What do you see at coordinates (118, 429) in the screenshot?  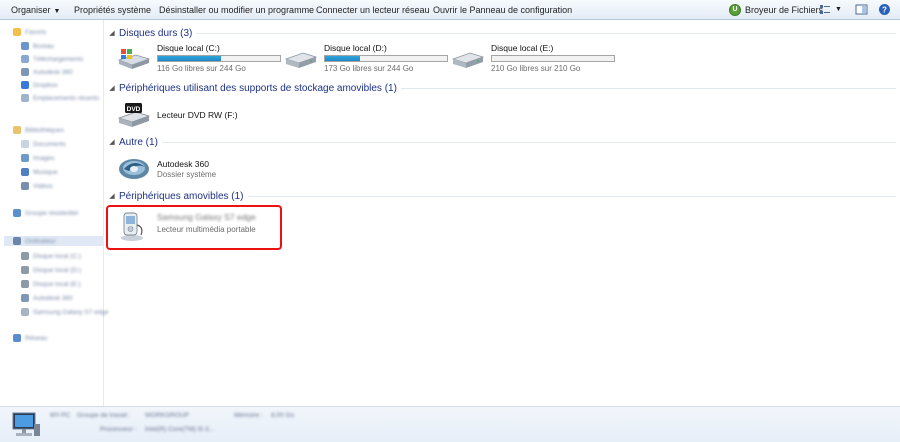 I see `processor-label: Processeur :` at bounding box center [118, 429].